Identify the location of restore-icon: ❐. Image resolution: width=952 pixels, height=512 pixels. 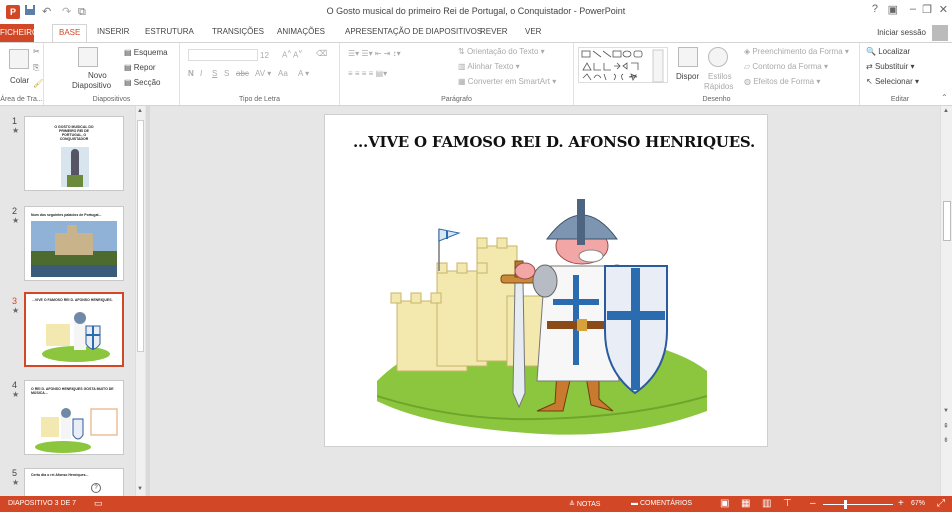
(927, 9).